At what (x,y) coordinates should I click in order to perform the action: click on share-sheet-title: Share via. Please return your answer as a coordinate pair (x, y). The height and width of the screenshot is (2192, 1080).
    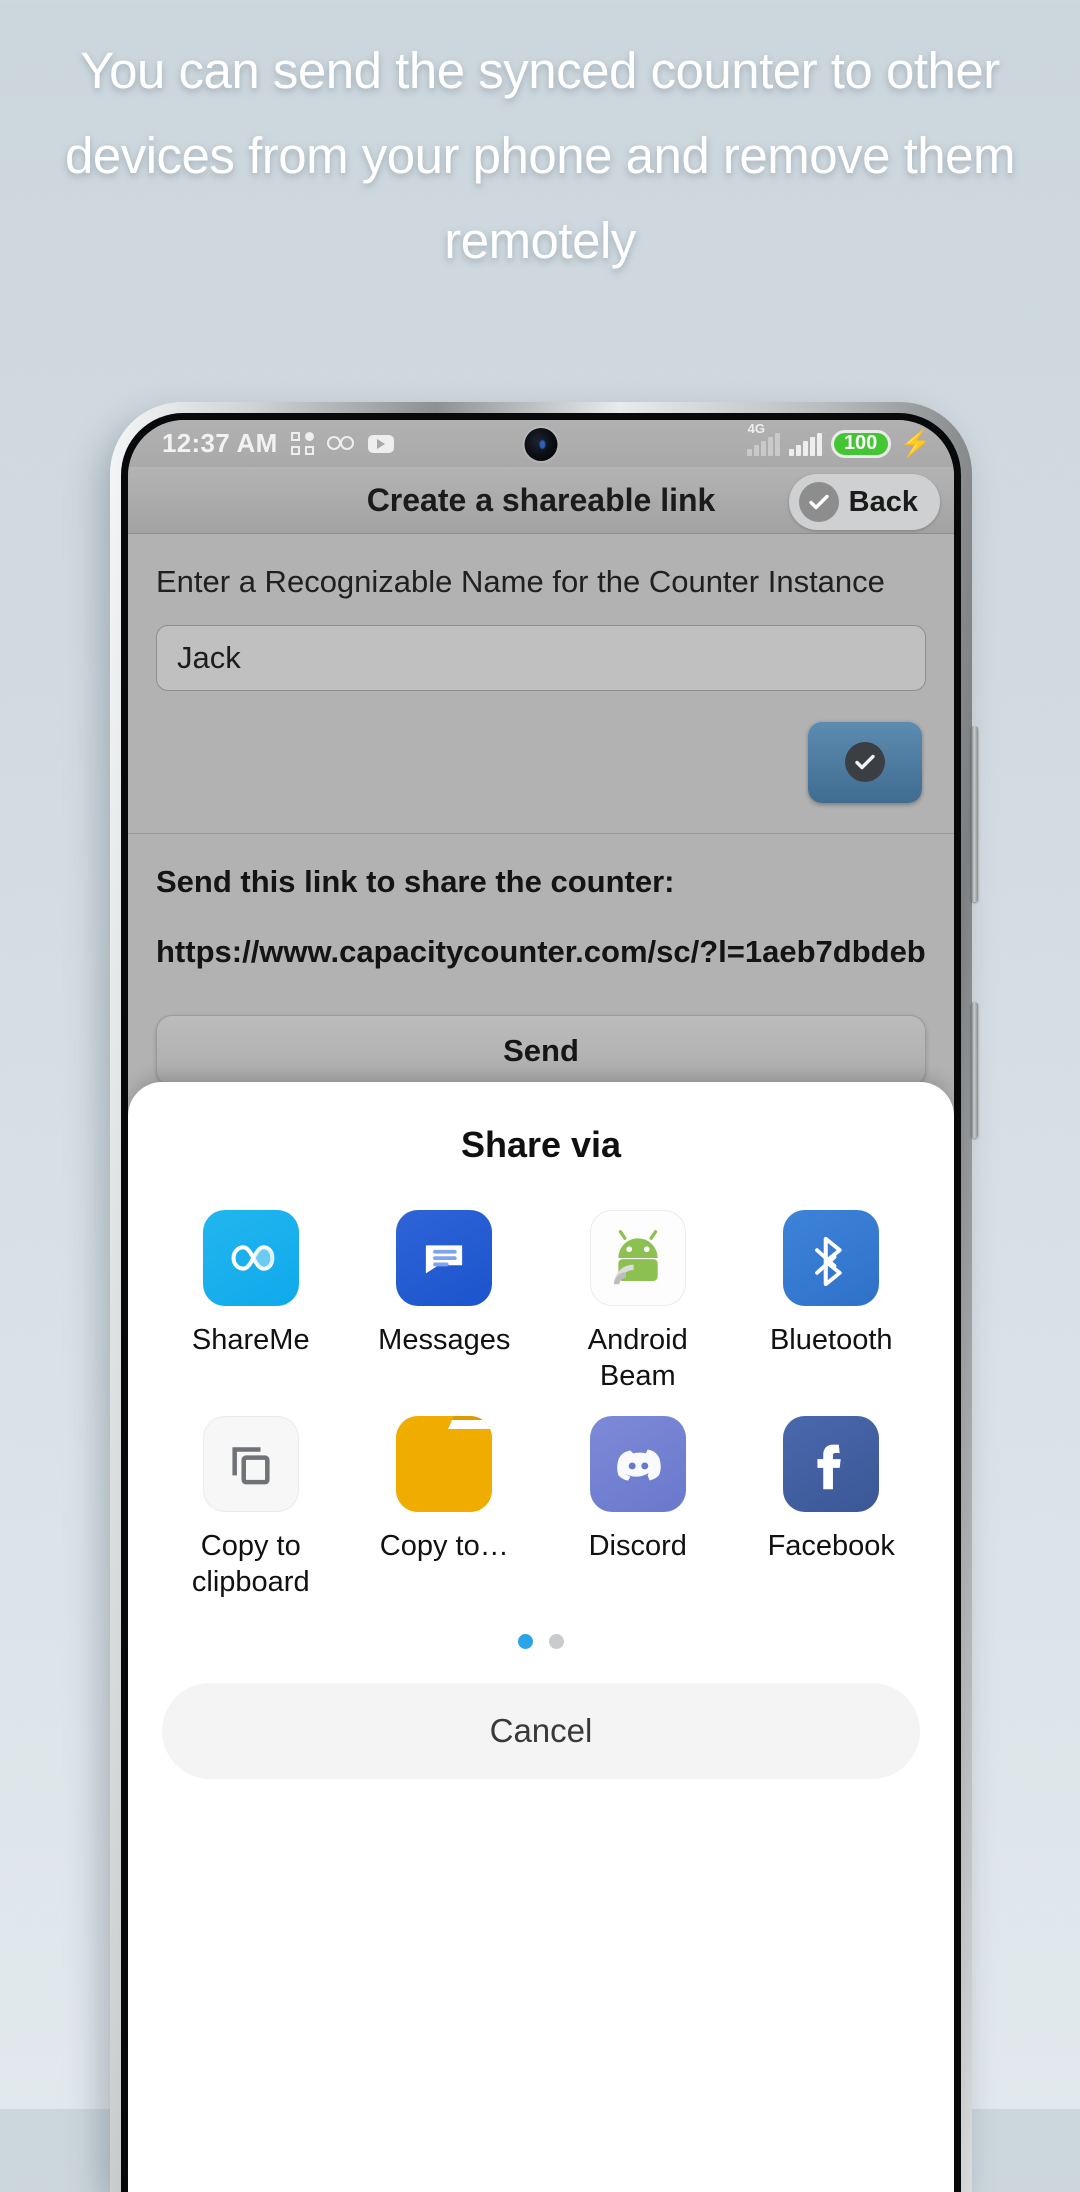
    Looking at the image, I should click on (541, 1144).